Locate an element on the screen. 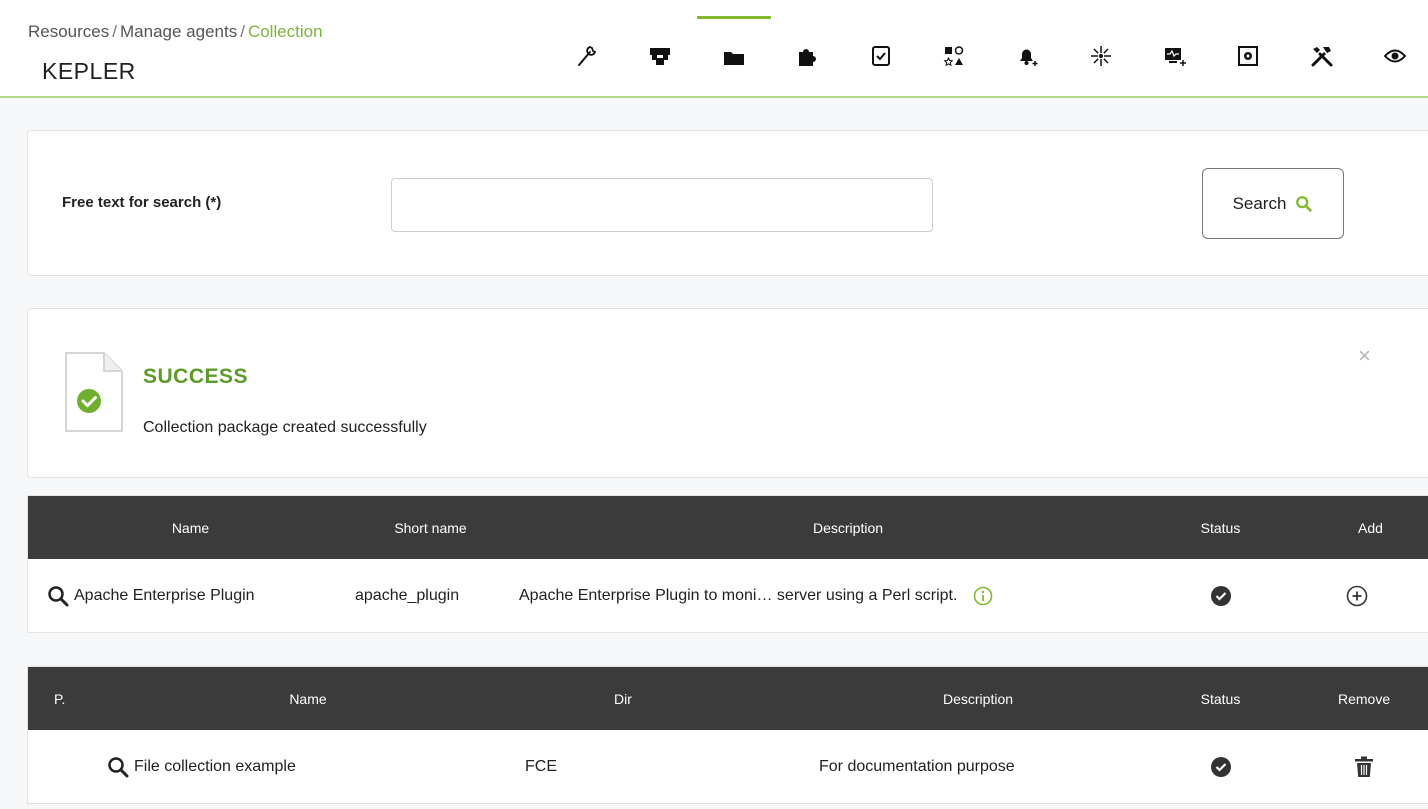  puzzle-icon is located at coordinates (808, 57).